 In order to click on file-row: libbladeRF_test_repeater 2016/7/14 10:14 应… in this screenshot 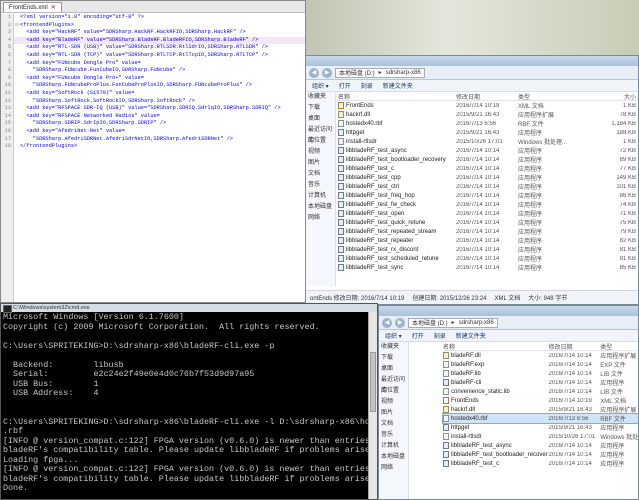, I will do `click(488, 240)`.